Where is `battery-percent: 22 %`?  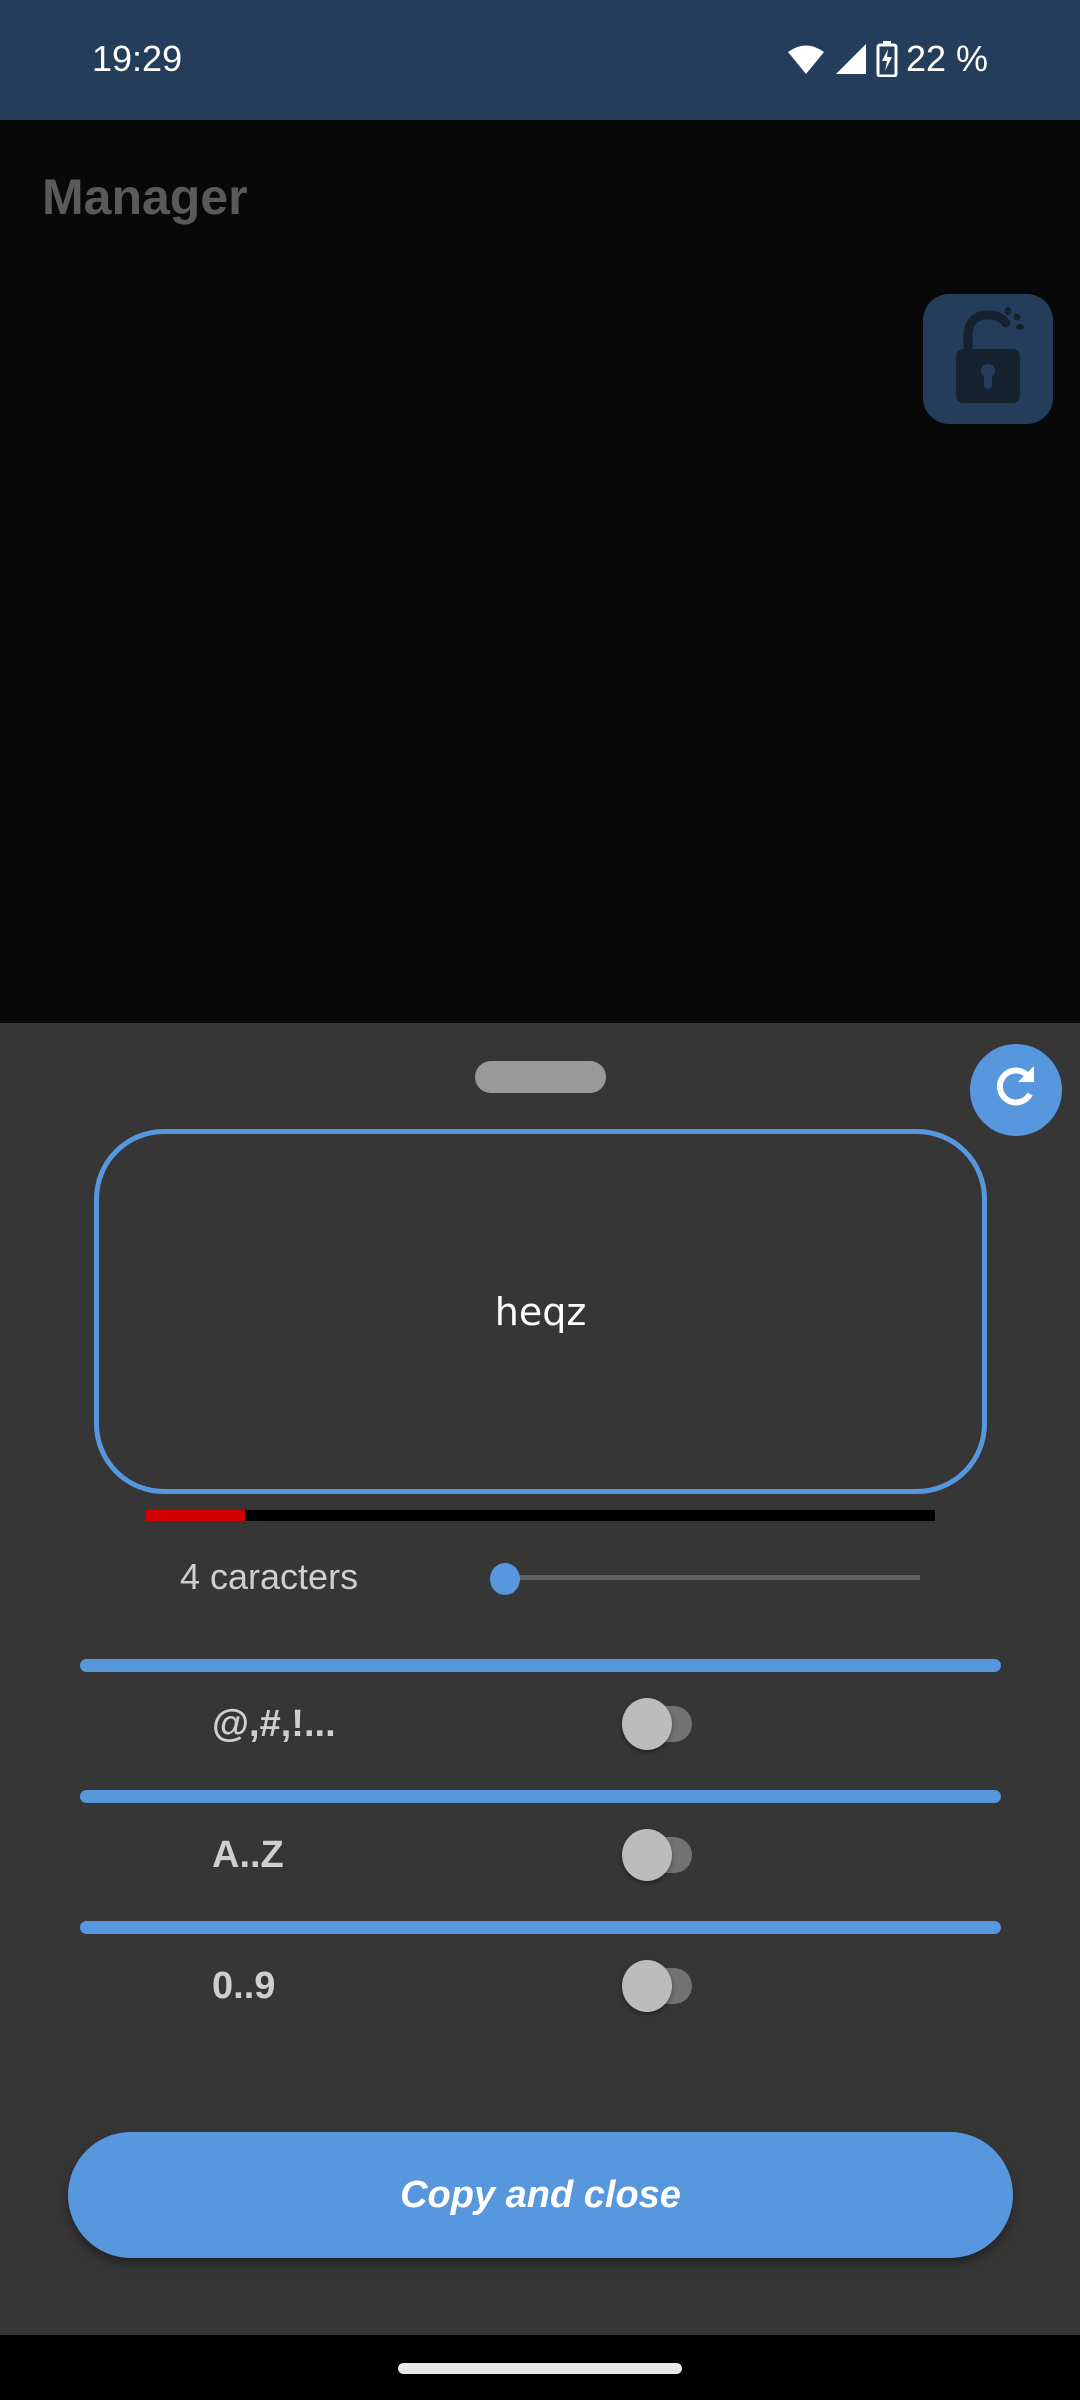 battery-percent: 22 % is located at coordinates (946, 58).